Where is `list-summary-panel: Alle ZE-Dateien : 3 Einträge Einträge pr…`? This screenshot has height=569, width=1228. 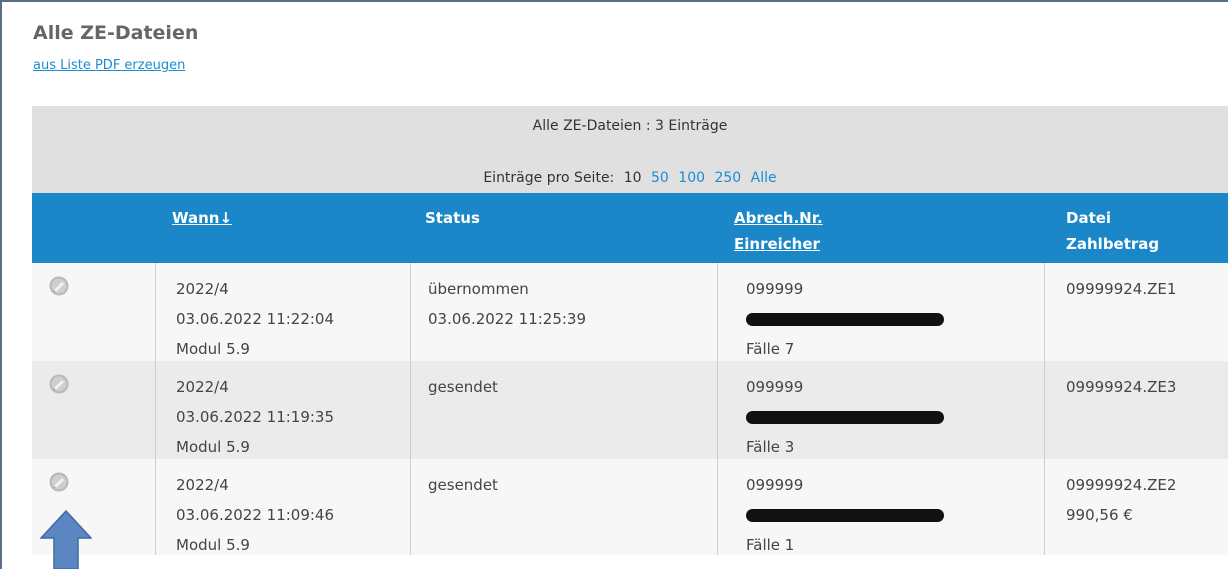 list-summary-panel: Alle ZE-Dateien : 3 Einträge Einträge pr… is located at coordinates (630, 149).